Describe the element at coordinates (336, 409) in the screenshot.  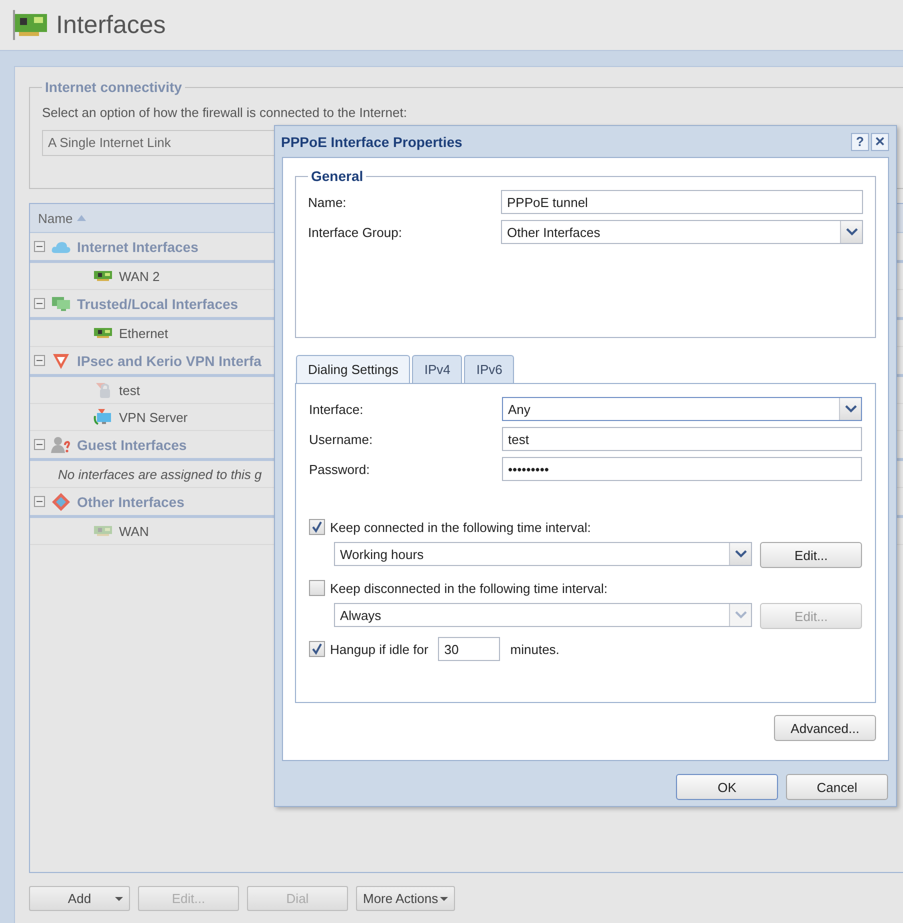
I see `field-label: Interface:` at that location.